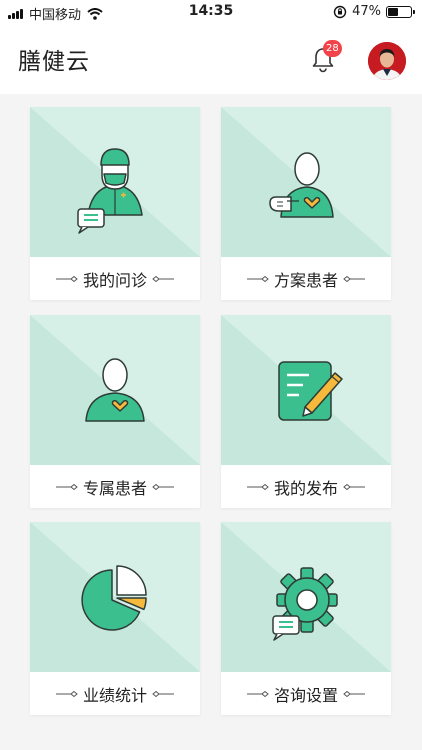 The width and height of the screenshot is (422, 750). I want to click on notification-badge: 28, so click(332, 48).